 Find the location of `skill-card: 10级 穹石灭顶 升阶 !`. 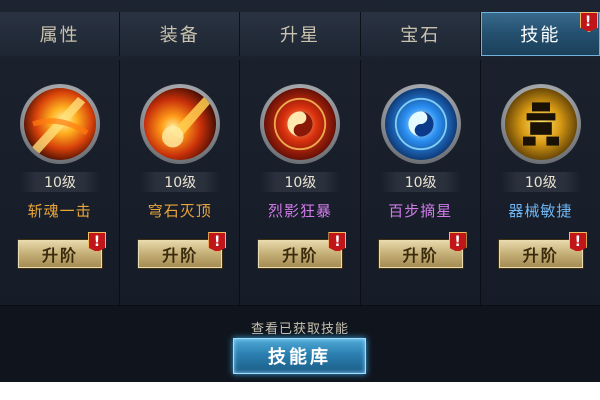

skill-card: 10级 穹石灭顶 升阶 ! is located at coordinates (180, 182).